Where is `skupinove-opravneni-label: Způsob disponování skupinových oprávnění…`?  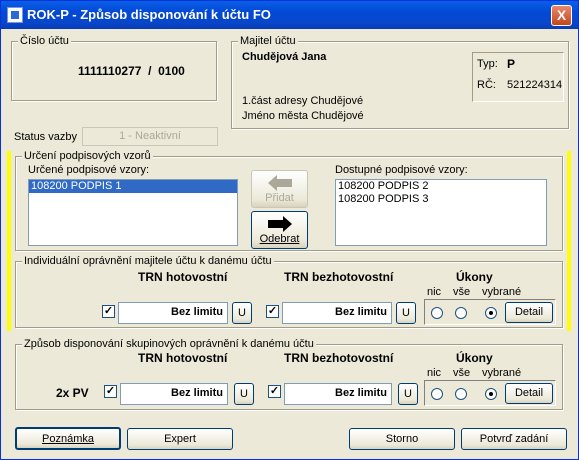
skupinove-opravneni-label: Způsob disponování skupinových oprávnění… is located at coordinates (169, 344).